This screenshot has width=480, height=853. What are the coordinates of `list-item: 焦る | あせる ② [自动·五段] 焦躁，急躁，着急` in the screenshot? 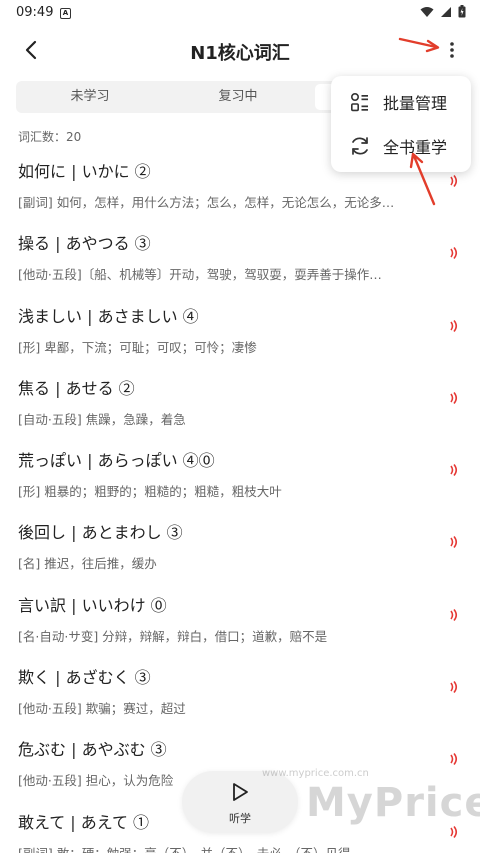 It's located at (240, 405).